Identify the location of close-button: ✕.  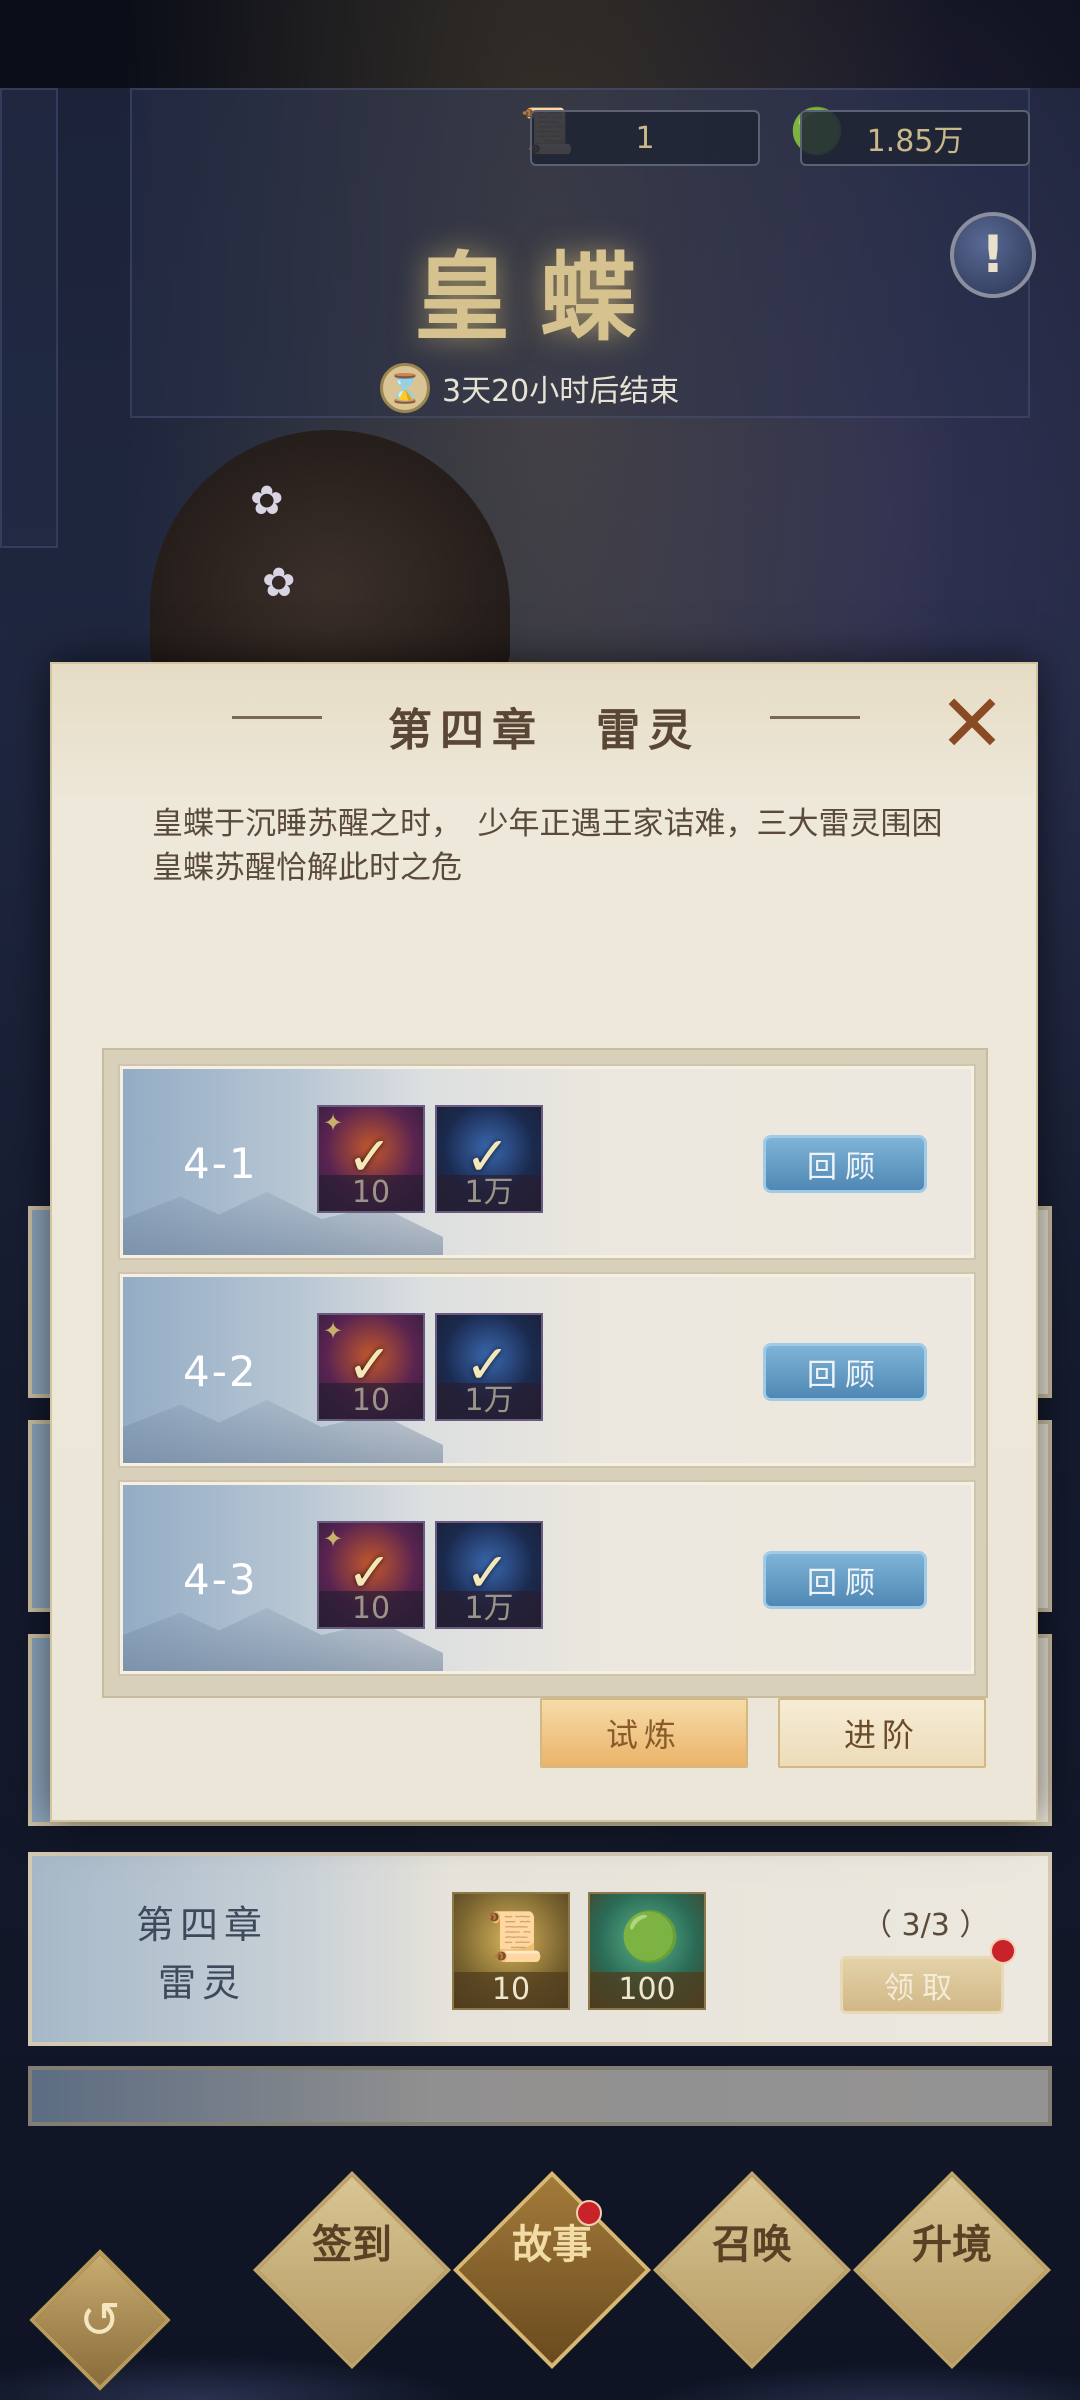
(972, 724).